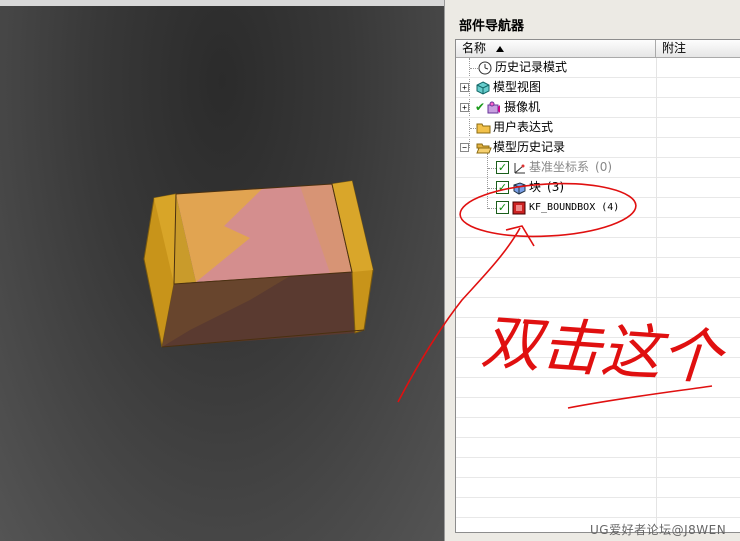 The height and width of the screenshot is (541, 740). What do you see at coordinates (598, 108) in the screenshot?
I see `tree-item-cameras: + ✔ 摄像机` at bounding box center [598, 108].